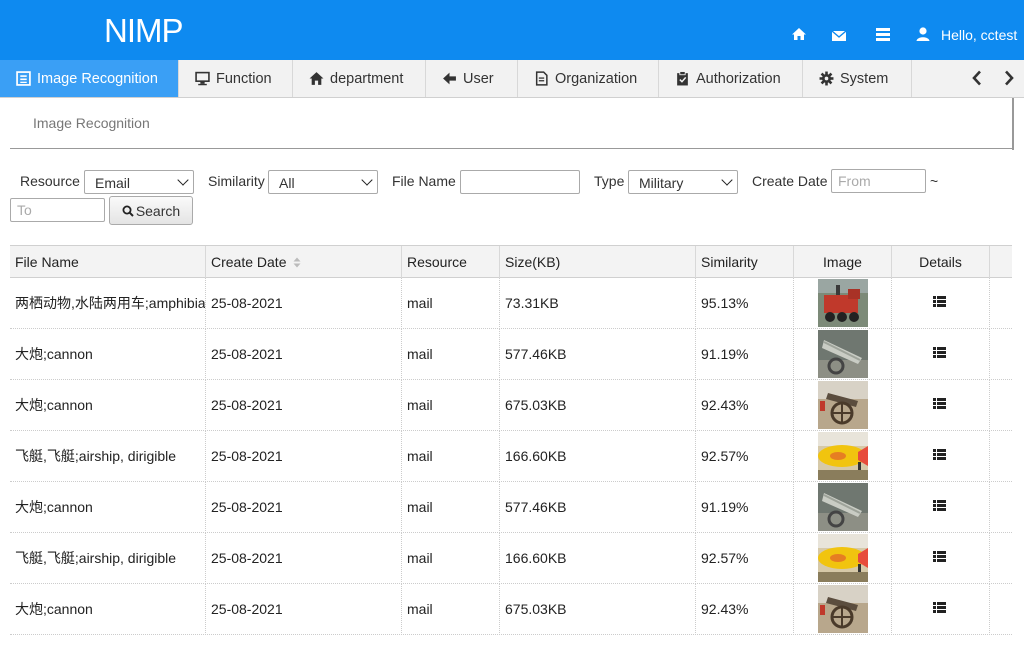 This screenshot has width=1024, height=645. I want to click on panel-border, so click(1013, 124).